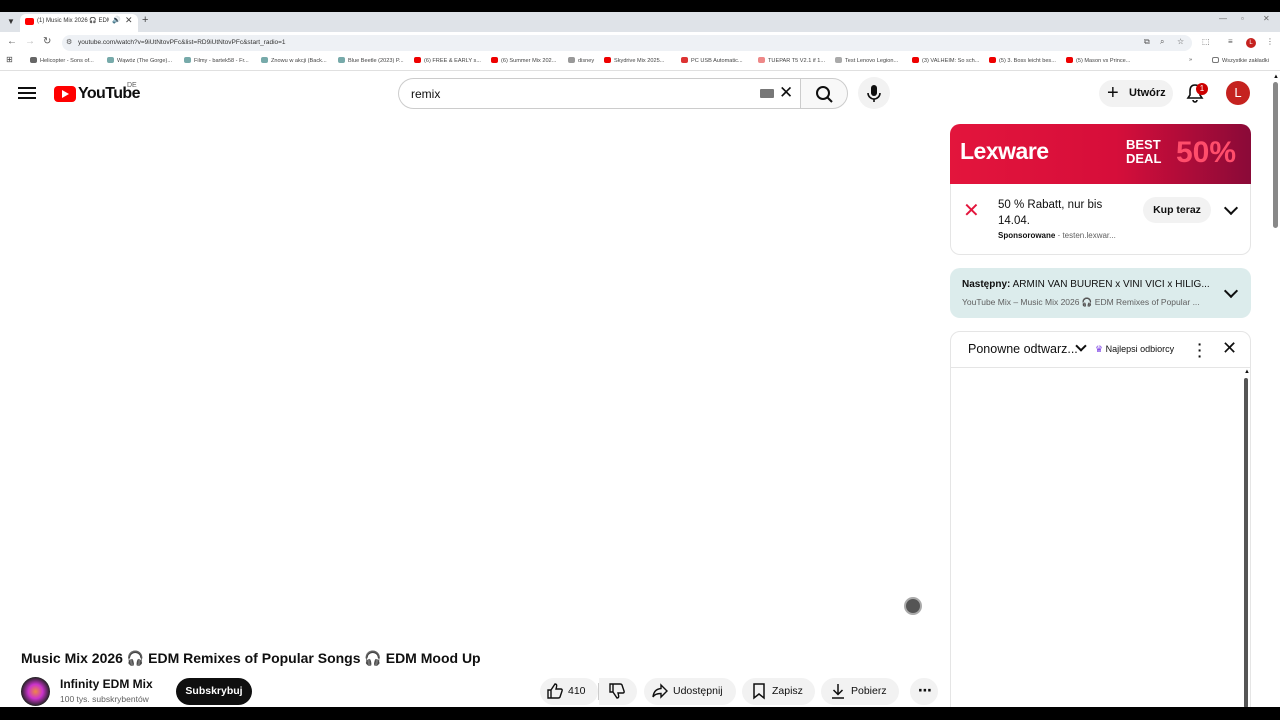 Image resolution: width=1280 pixels, height=720 pixels. What do you see at coordinates (971, 211) in the screenshot?
I see `ad-logo-icon: ✕` at bounding box center [971, 211].